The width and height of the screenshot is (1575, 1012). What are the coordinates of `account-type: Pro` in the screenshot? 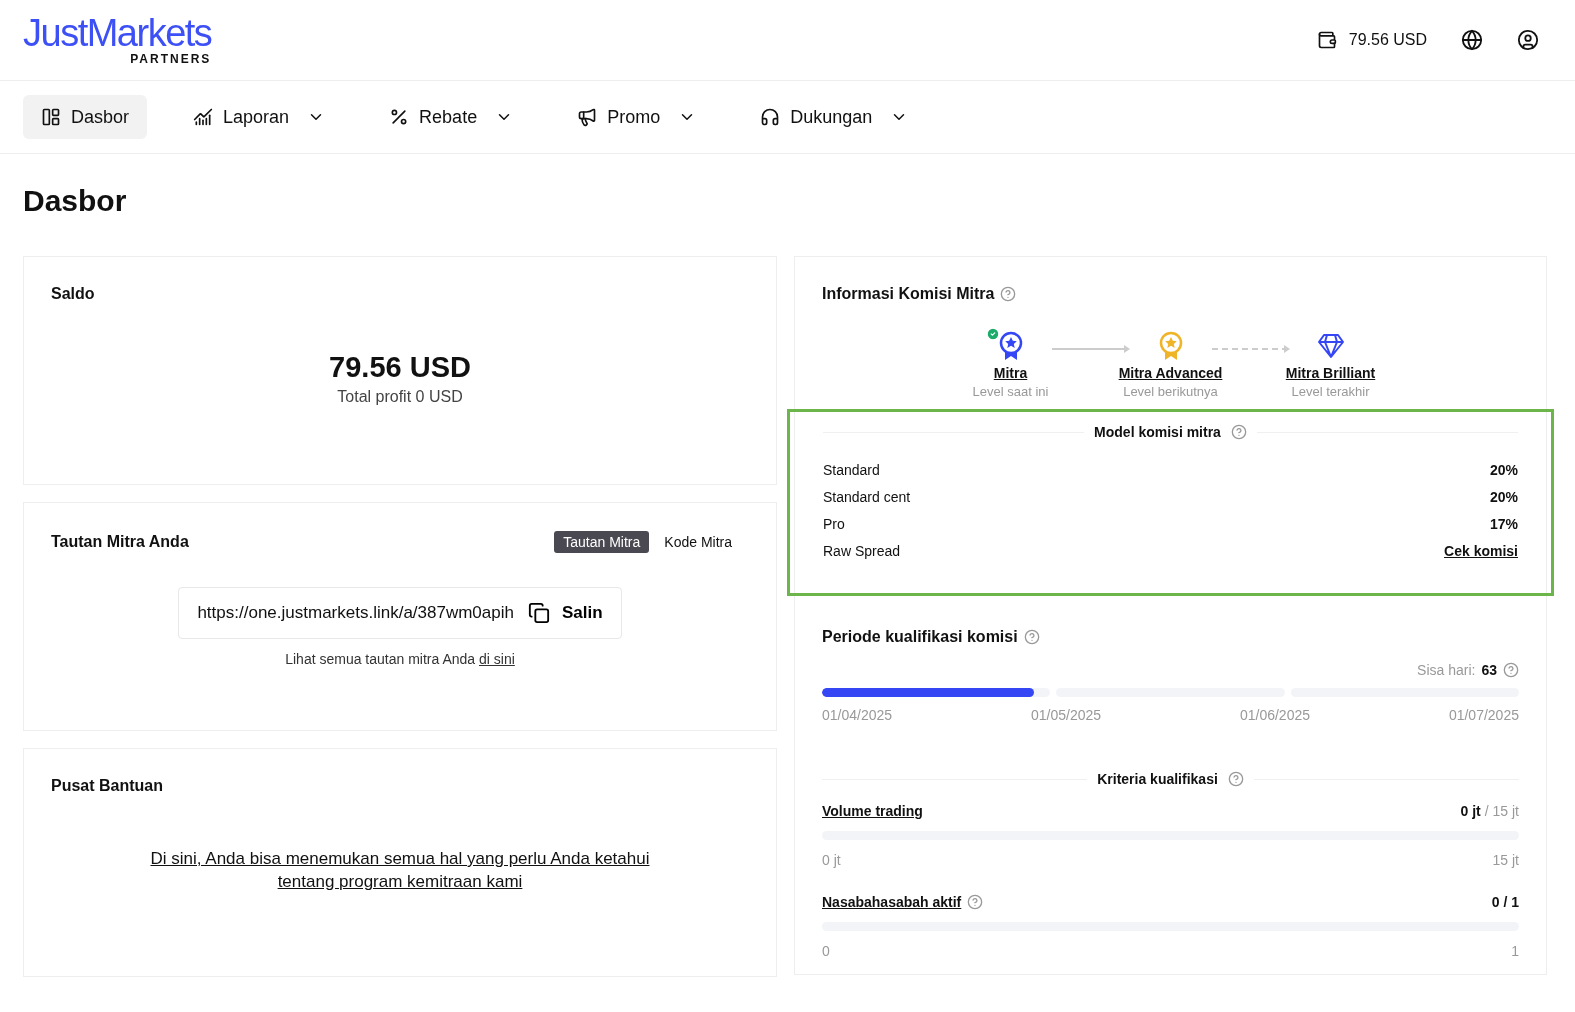 It's located at (834, 524).